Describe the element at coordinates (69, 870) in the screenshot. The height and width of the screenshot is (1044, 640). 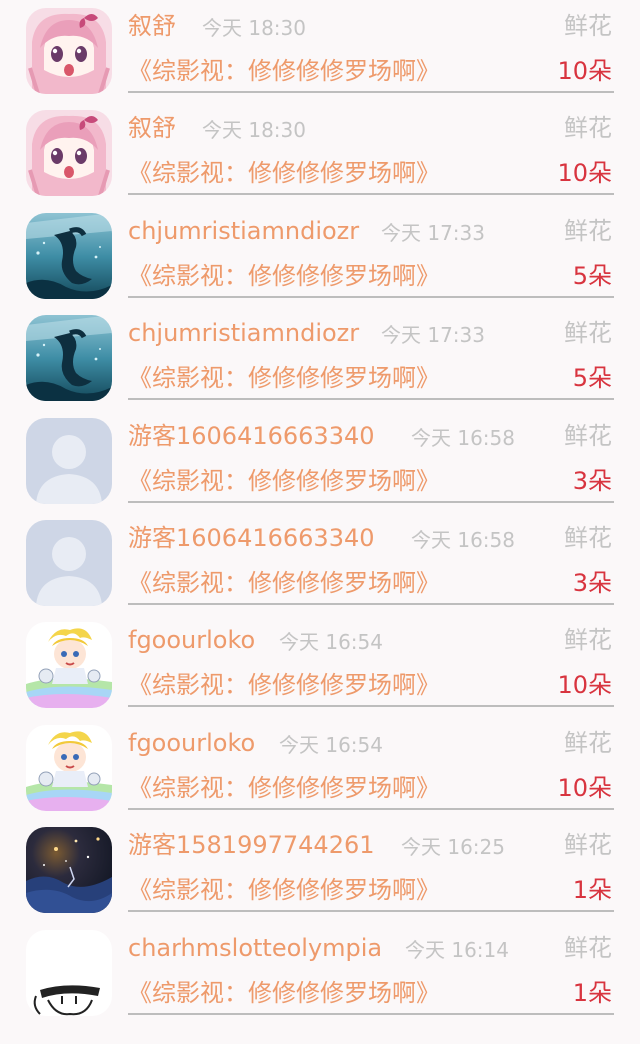
I see `night-sky-avatar` at that location.